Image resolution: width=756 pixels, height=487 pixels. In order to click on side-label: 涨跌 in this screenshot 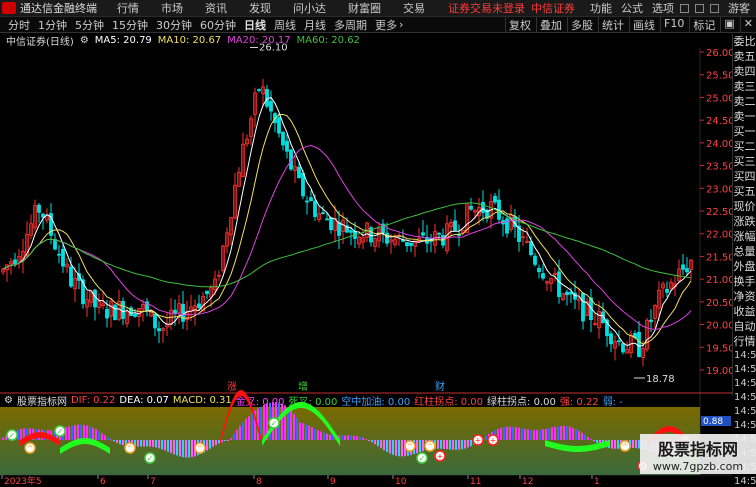, I will do `click(744, 221)`.